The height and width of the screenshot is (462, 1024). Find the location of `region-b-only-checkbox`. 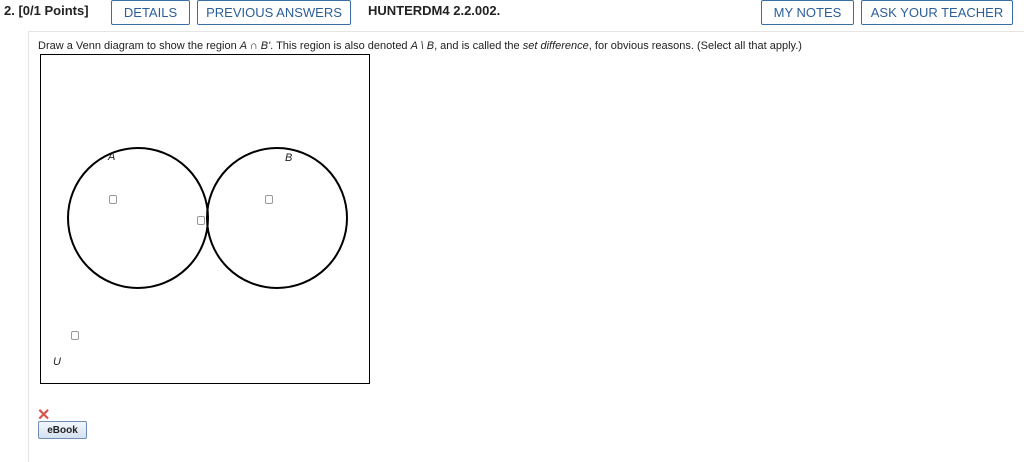

region-b-only-checkbox is located at coordinates (269, 199).